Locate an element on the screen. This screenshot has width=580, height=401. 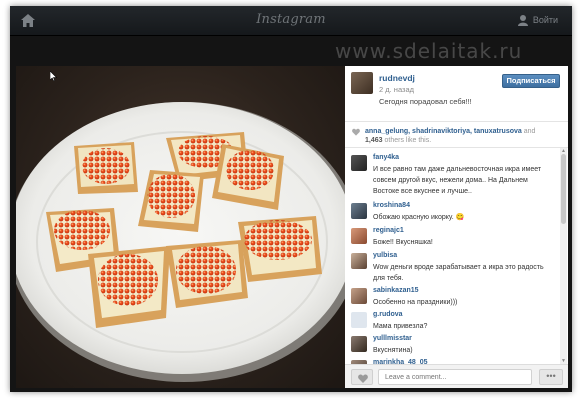
login-link: Войти is located at coordinates (545, 20).